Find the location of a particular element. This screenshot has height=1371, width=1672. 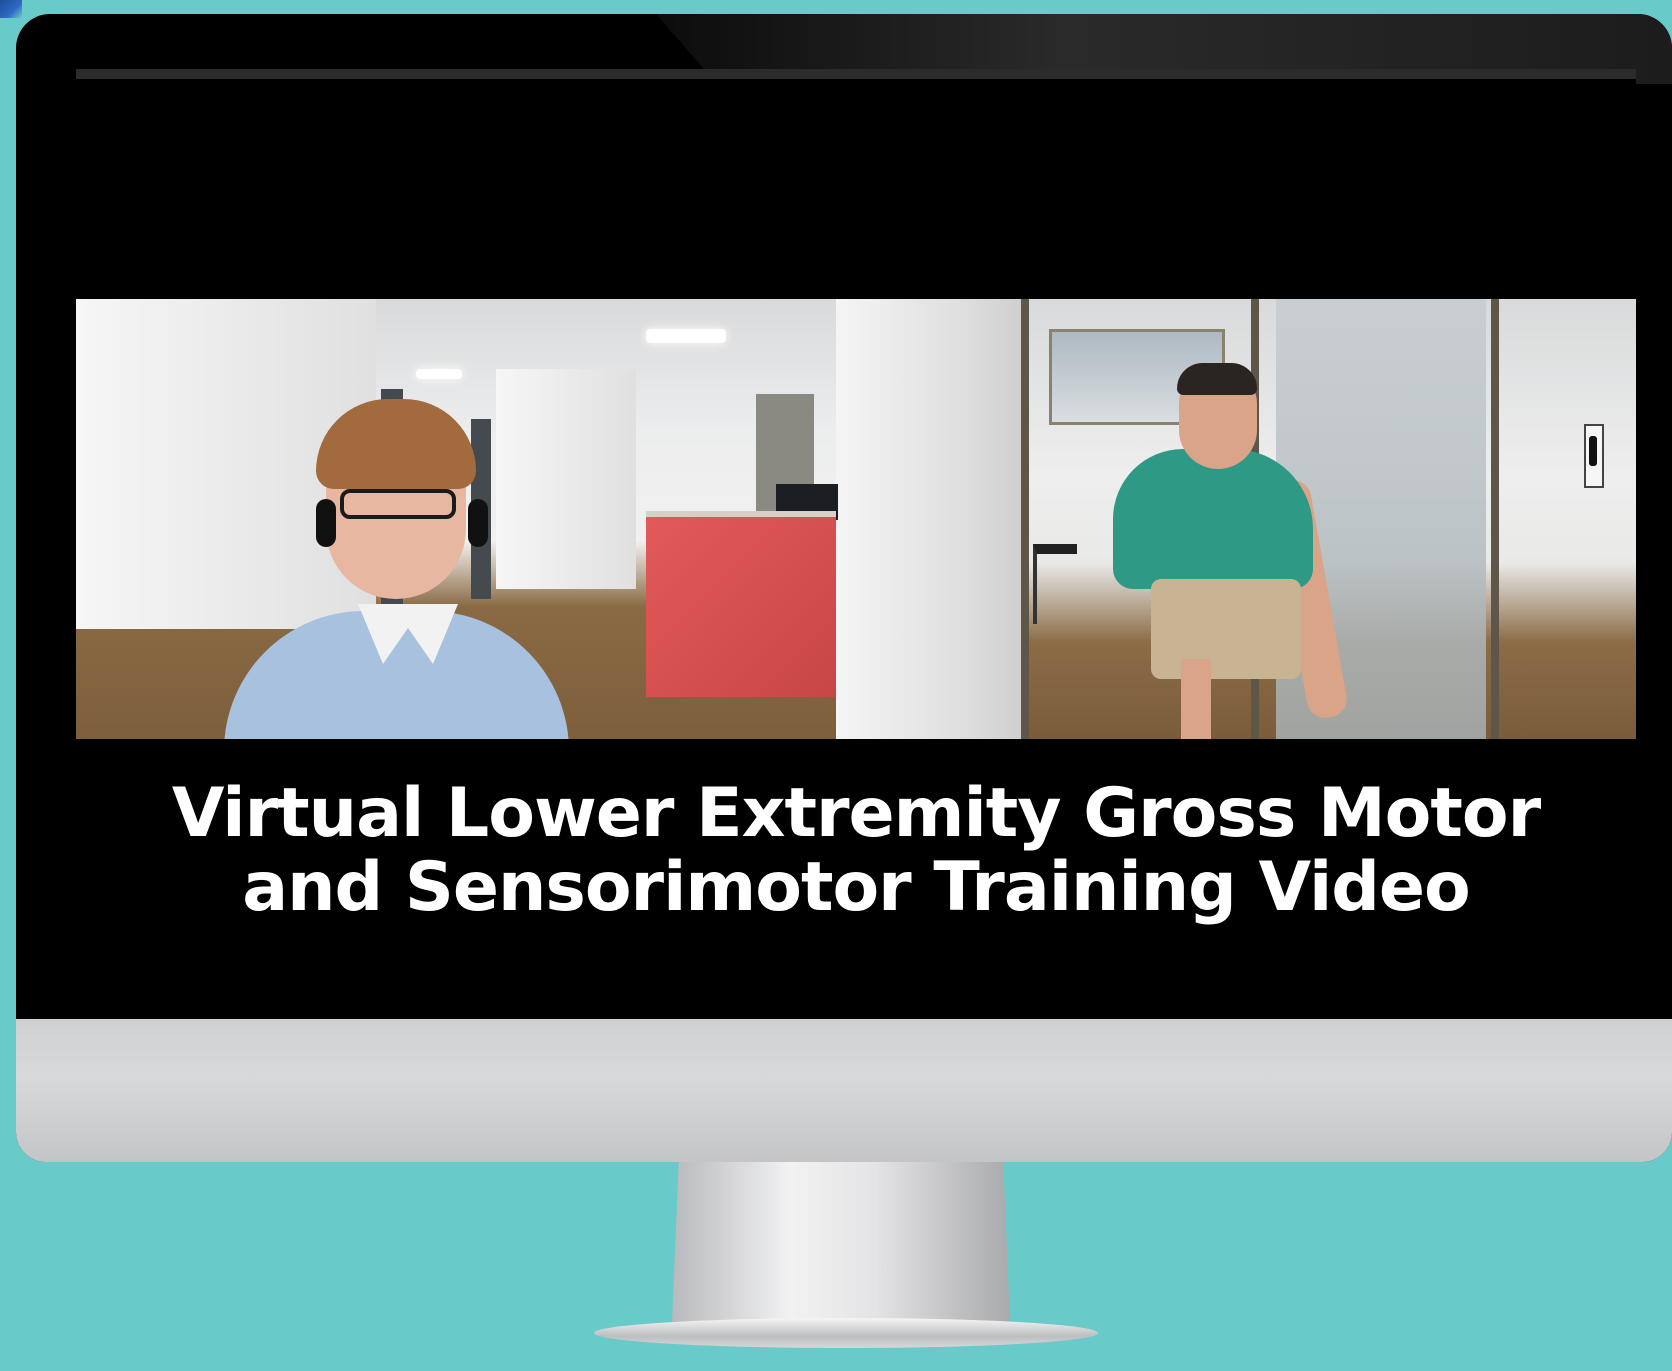

participant-right-leg is located at coordinates (1196, 699).